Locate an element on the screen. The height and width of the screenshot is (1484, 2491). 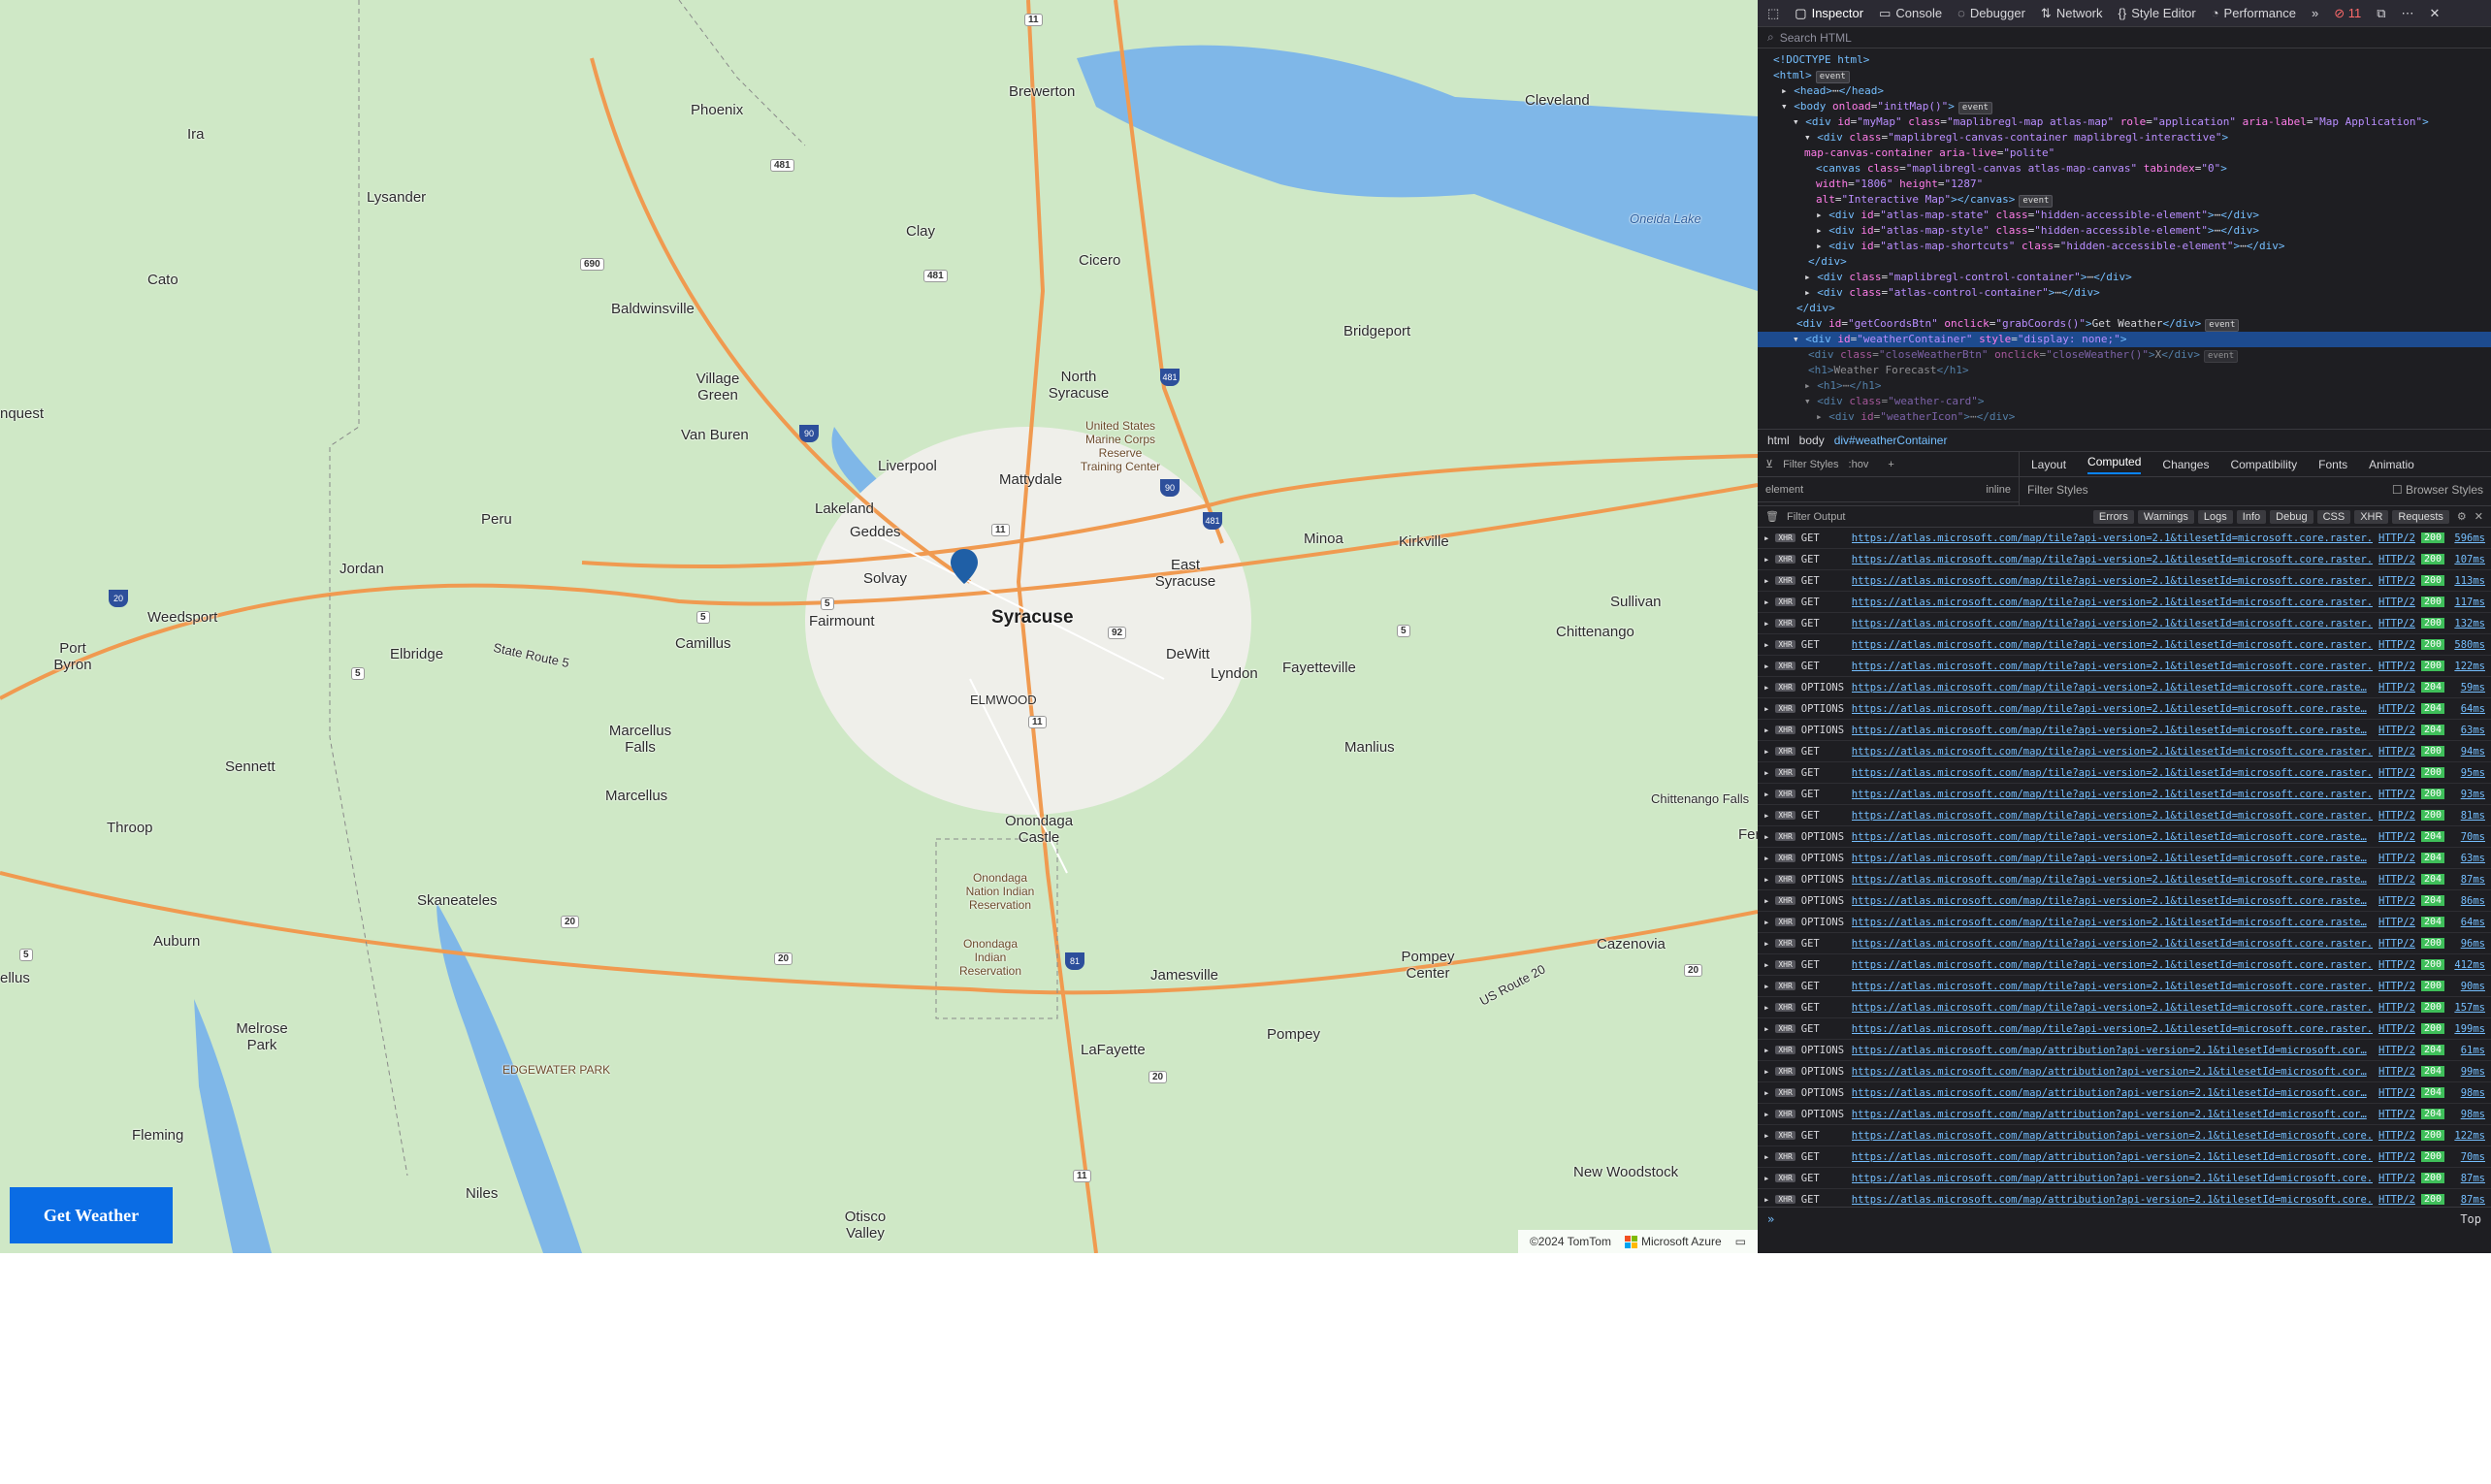
browser-styles-checkbox: ☐ Browser Styles is located at coordinates (2437, 490).